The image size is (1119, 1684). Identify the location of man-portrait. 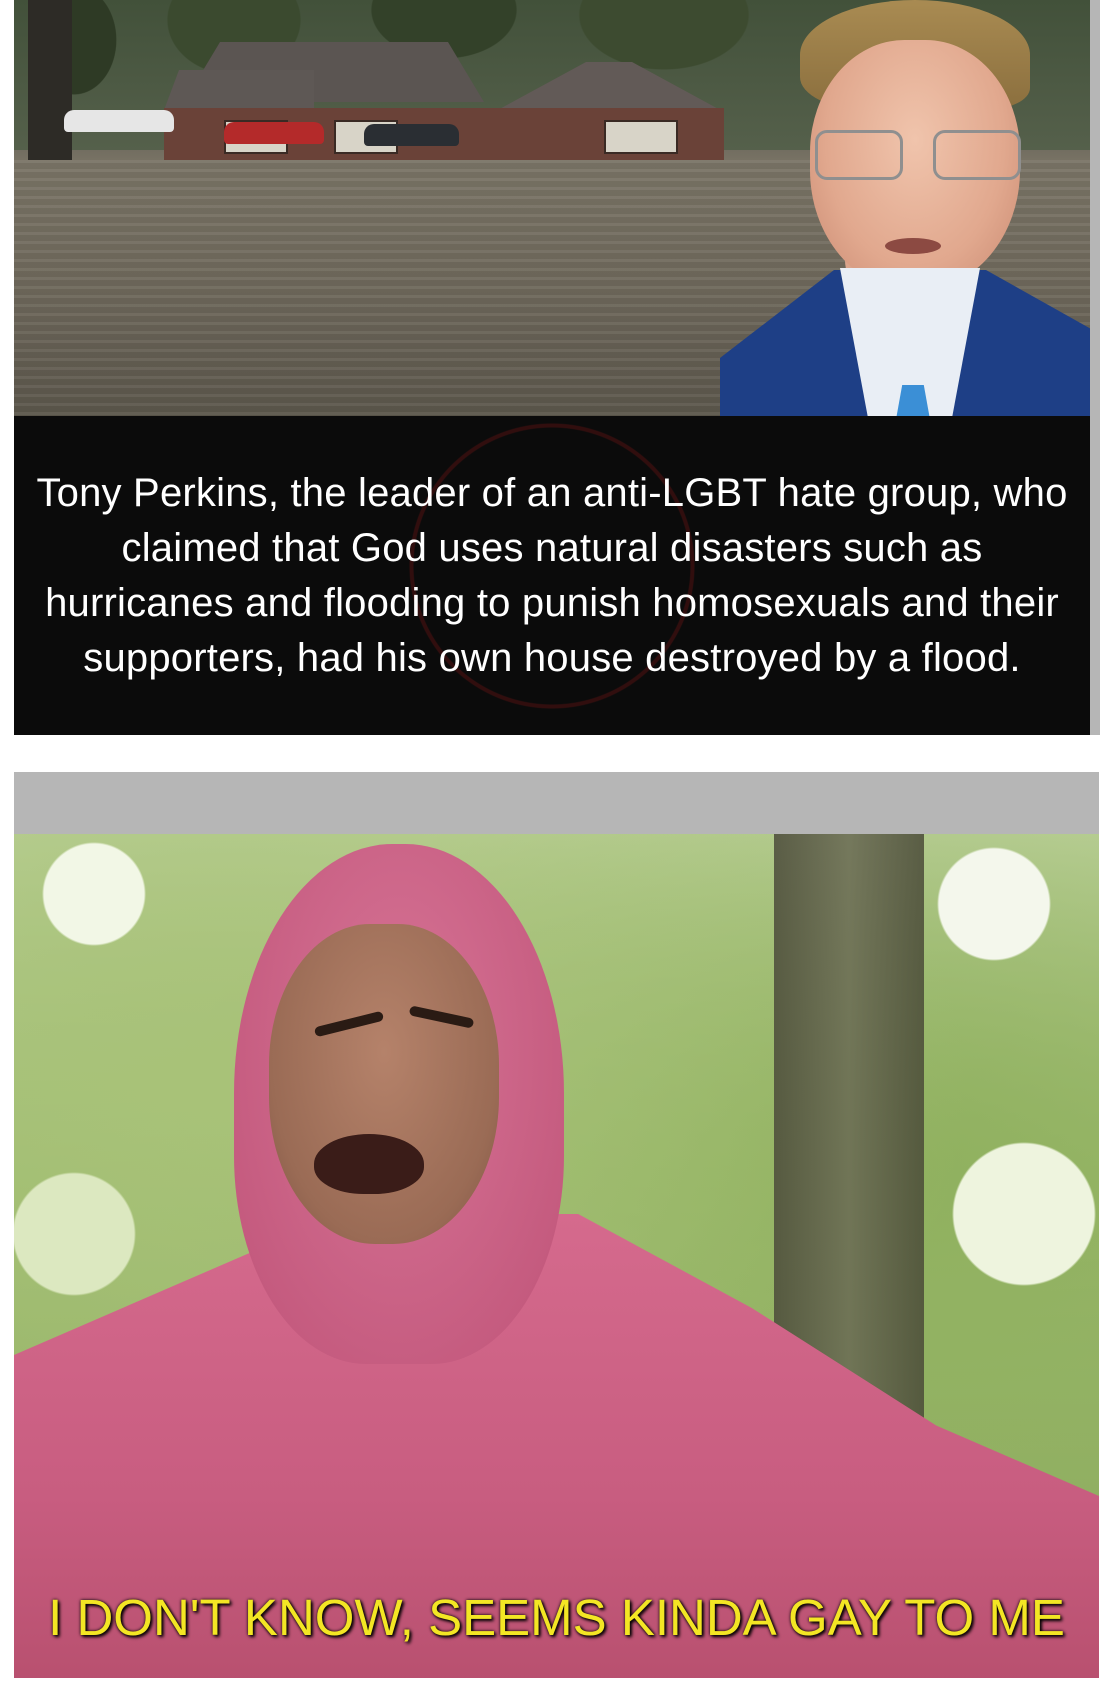
(895, 208).